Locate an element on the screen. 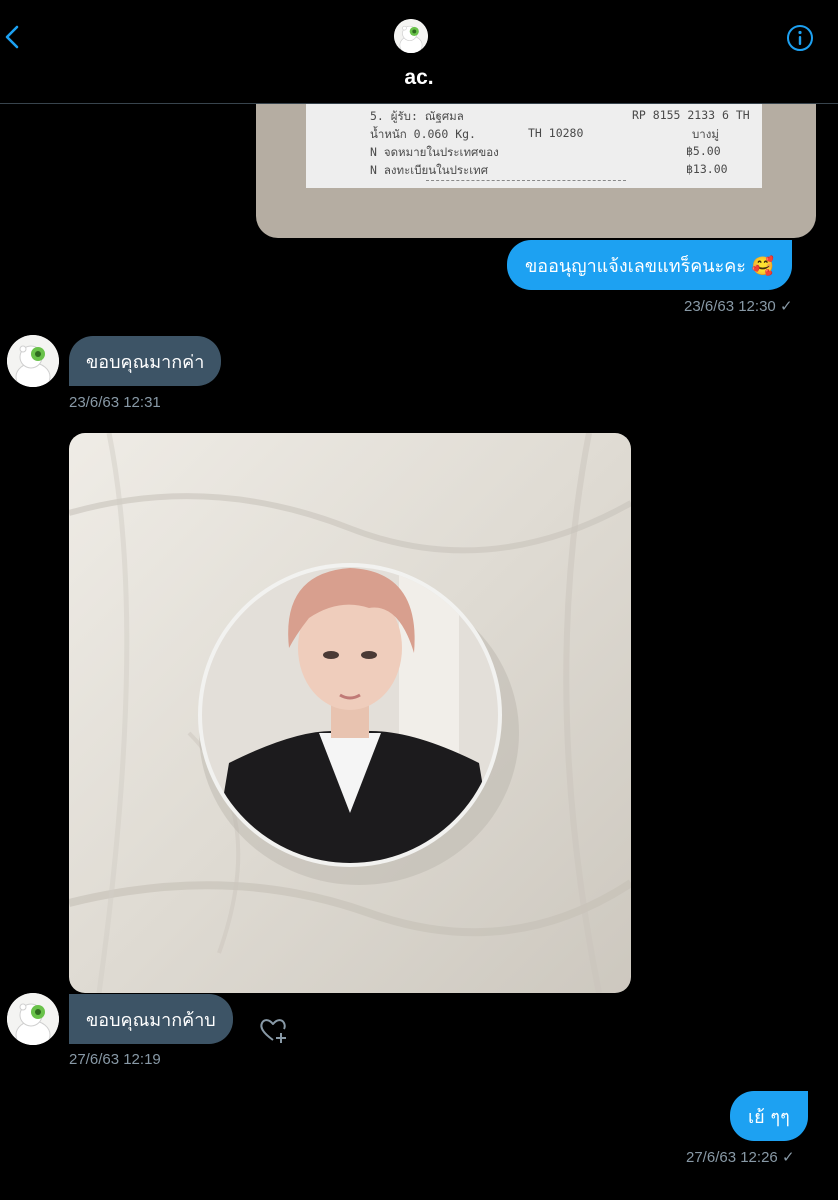 The height and width of the screenshot is (1200, 838). receipt-line-left: N ลงทะเบียนในประเทศ is located at coordinates (429, 170).